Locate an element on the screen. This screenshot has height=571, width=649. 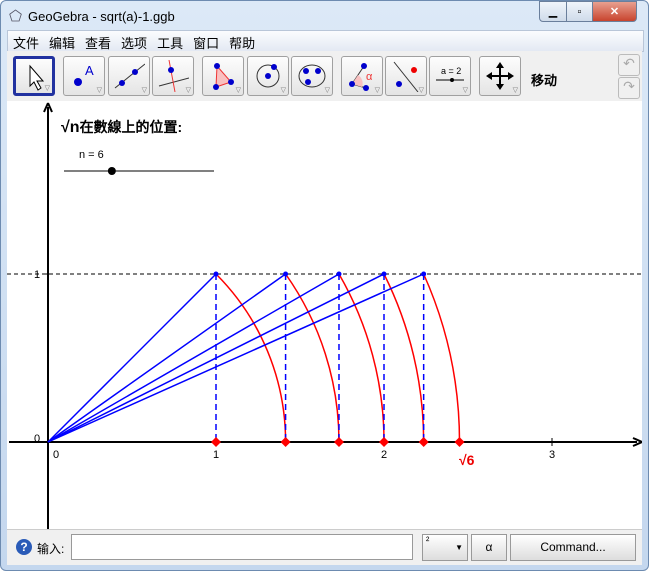
svg-text: A is located at coordinates (89, 70).